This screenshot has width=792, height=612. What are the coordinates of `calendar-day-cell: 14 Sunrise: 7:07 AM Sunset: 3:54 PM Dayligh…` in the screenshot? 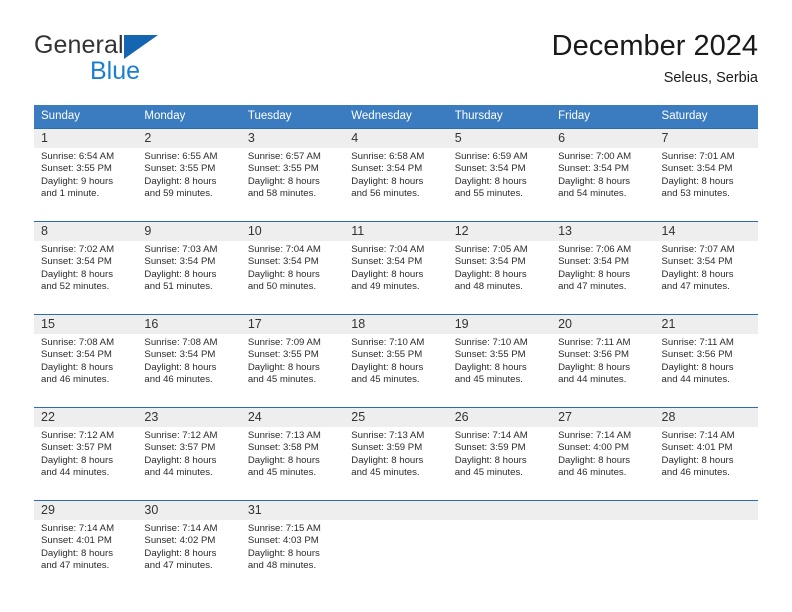 It's located at (706, 263).